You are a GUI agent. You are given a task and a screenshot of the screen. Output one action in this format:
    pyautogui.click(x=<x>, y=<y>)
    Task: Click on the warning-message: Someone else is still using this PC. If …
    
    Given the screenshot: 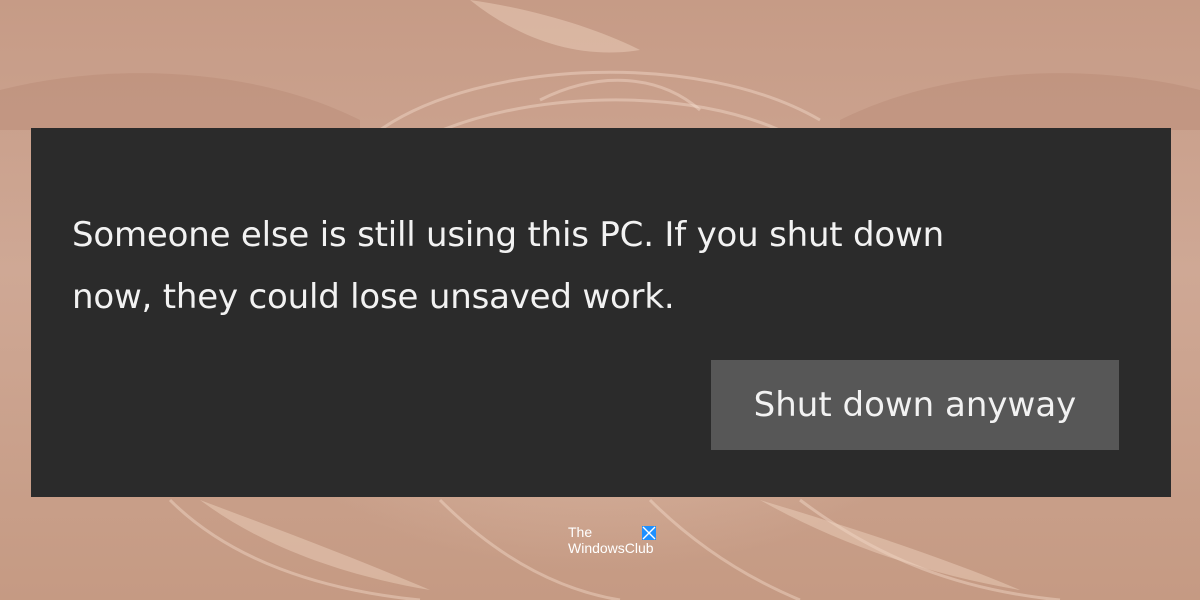 What is the action you would take?
    pyautogui.click(x=508, y=266)
    